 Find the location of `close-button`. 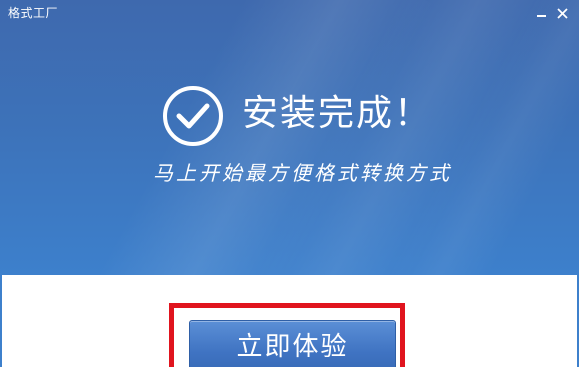

close-button is located at coordinates (563, 13).